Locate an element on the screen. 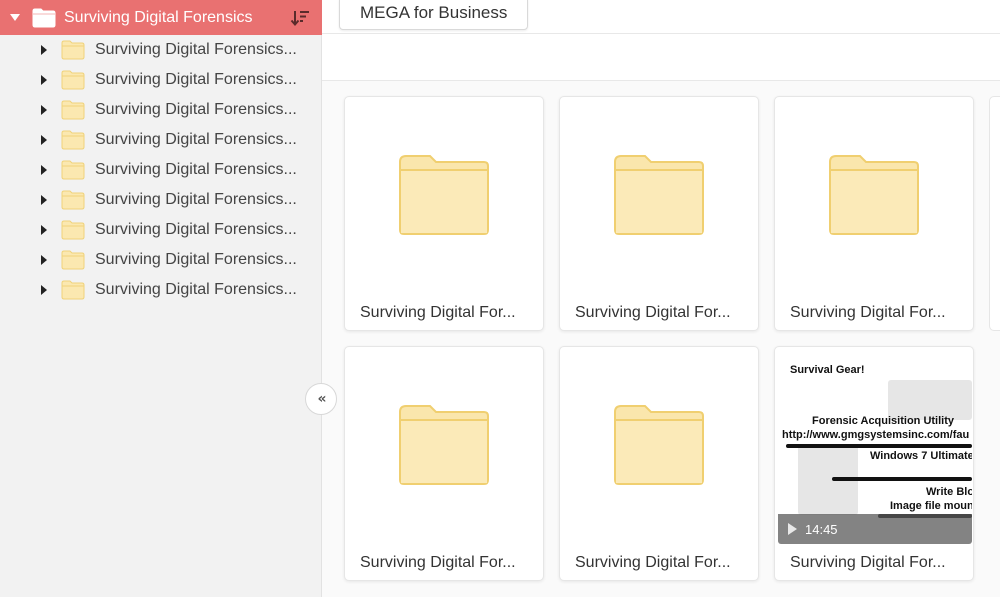 The width and height of the screenshot is (1000, 597). slide-title: Survival Gear! is located at coordinates (827, 370).